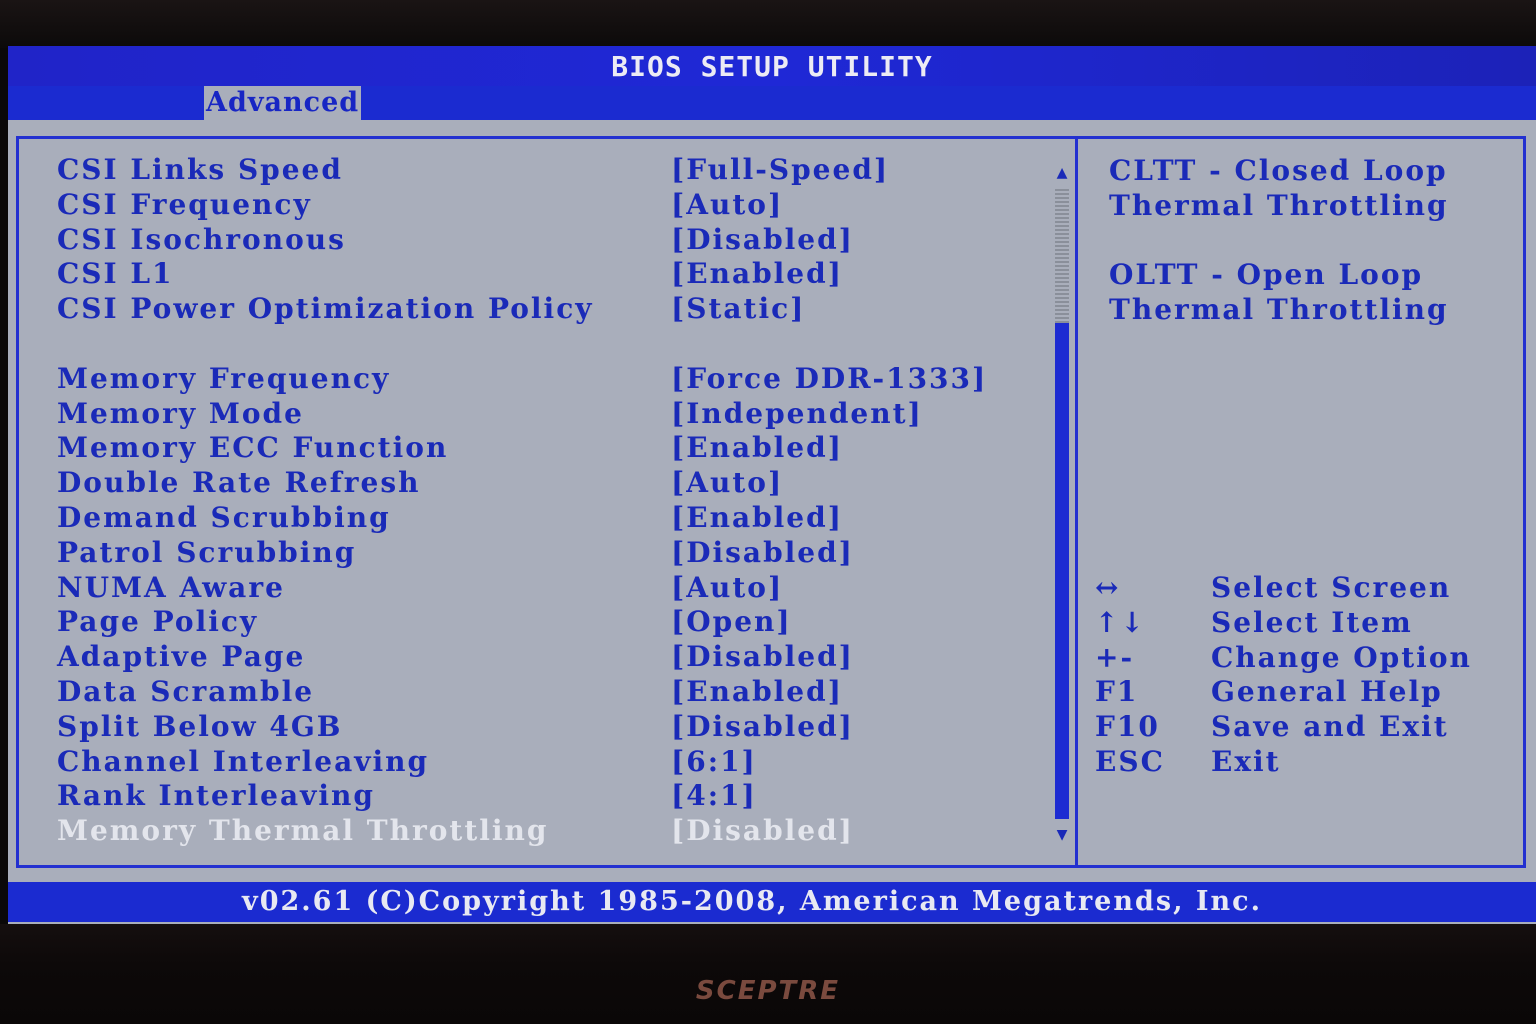 The height and width of the screenshot is (1024, 1536). I want to click on setting-label: Patrol Scrubbing, so click(207, 552).